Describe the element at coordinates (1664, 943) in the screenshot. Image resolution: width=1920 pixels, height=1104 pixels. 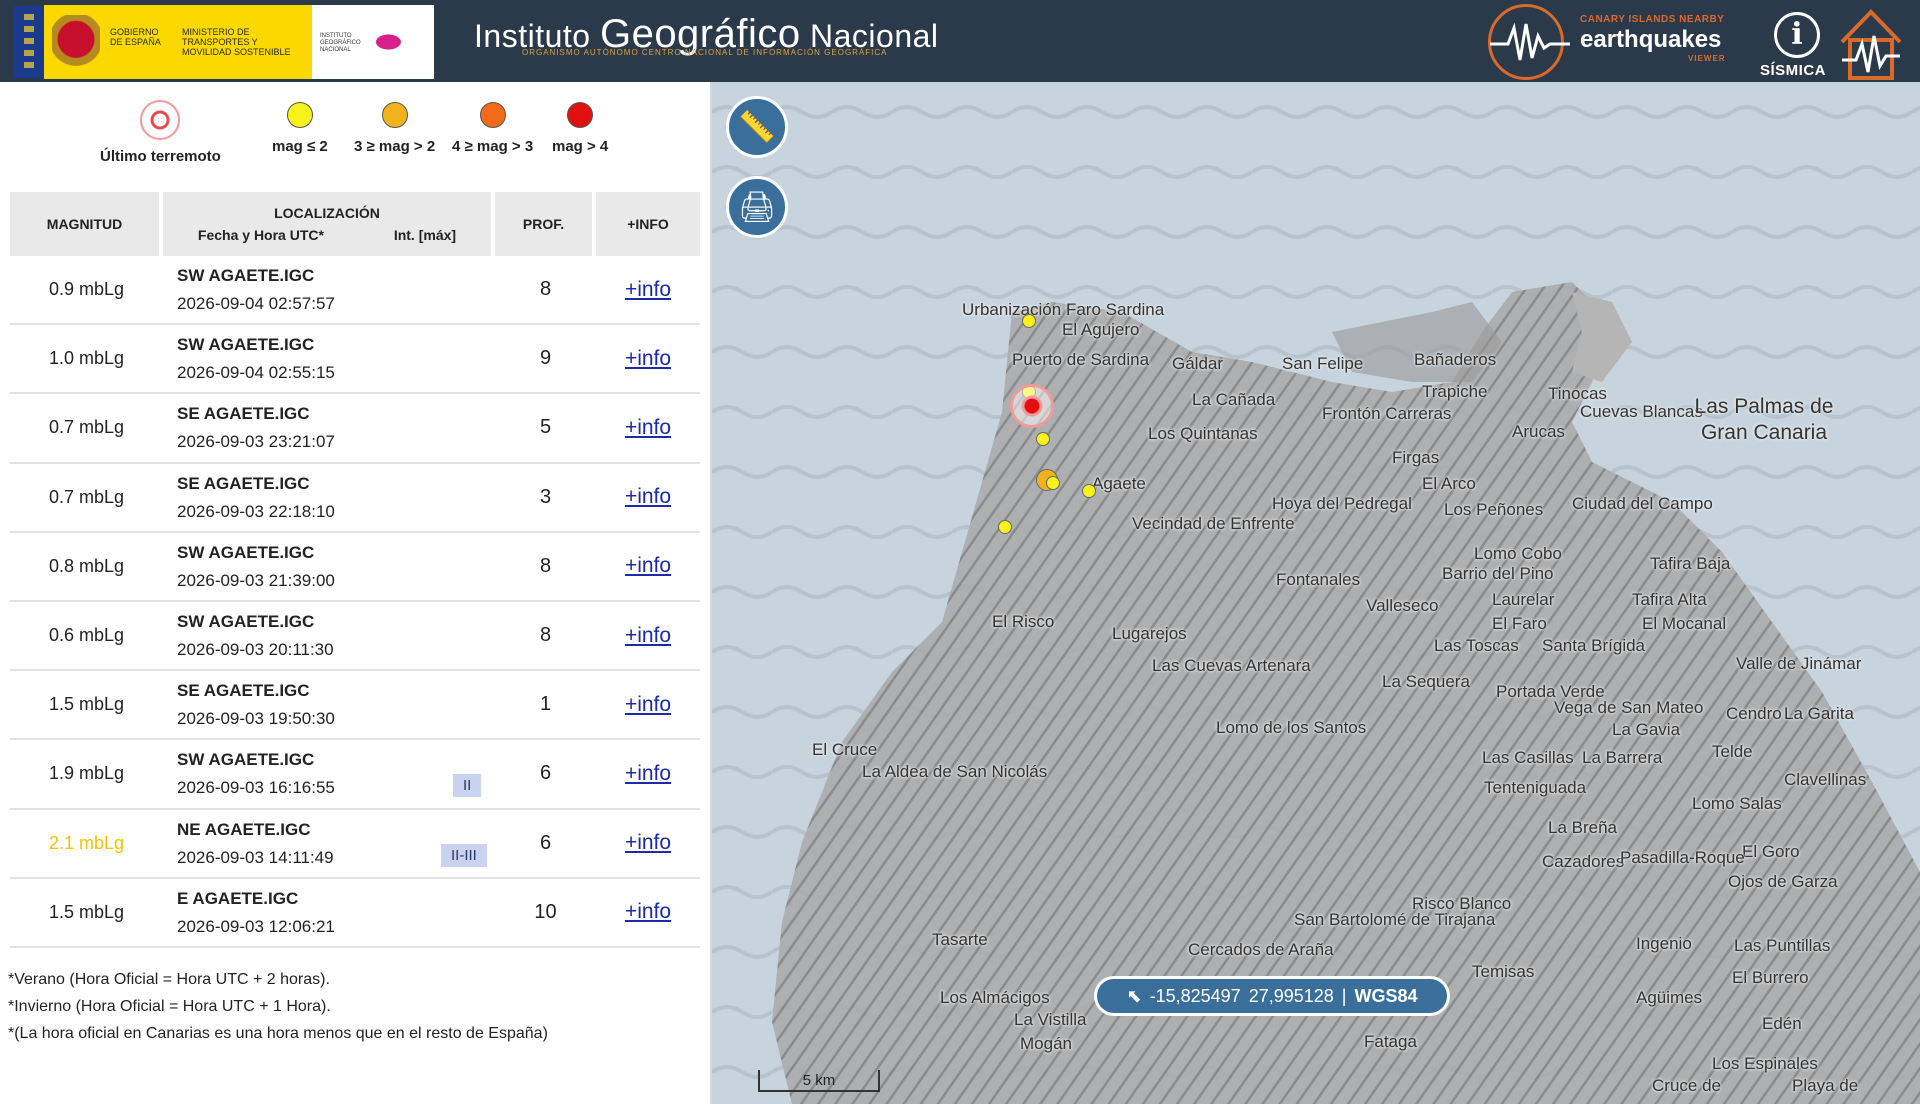
I see `map-place-label: Ingenio` at that location.